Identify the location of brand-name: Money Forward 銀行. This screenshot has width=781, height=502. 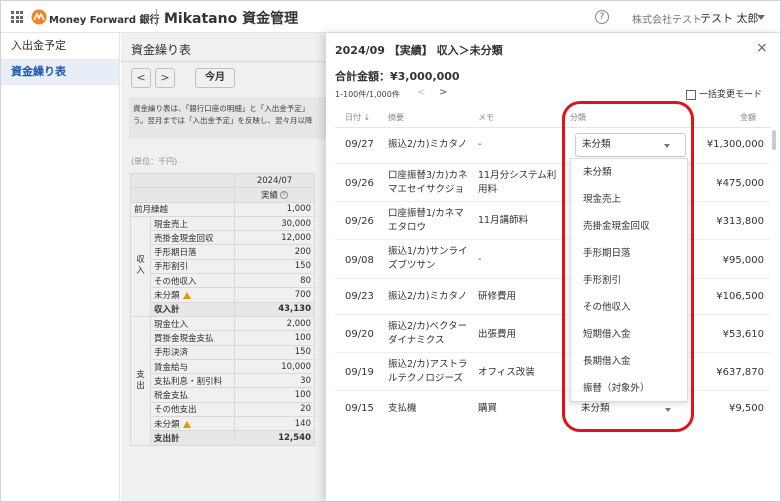
(104, 20).